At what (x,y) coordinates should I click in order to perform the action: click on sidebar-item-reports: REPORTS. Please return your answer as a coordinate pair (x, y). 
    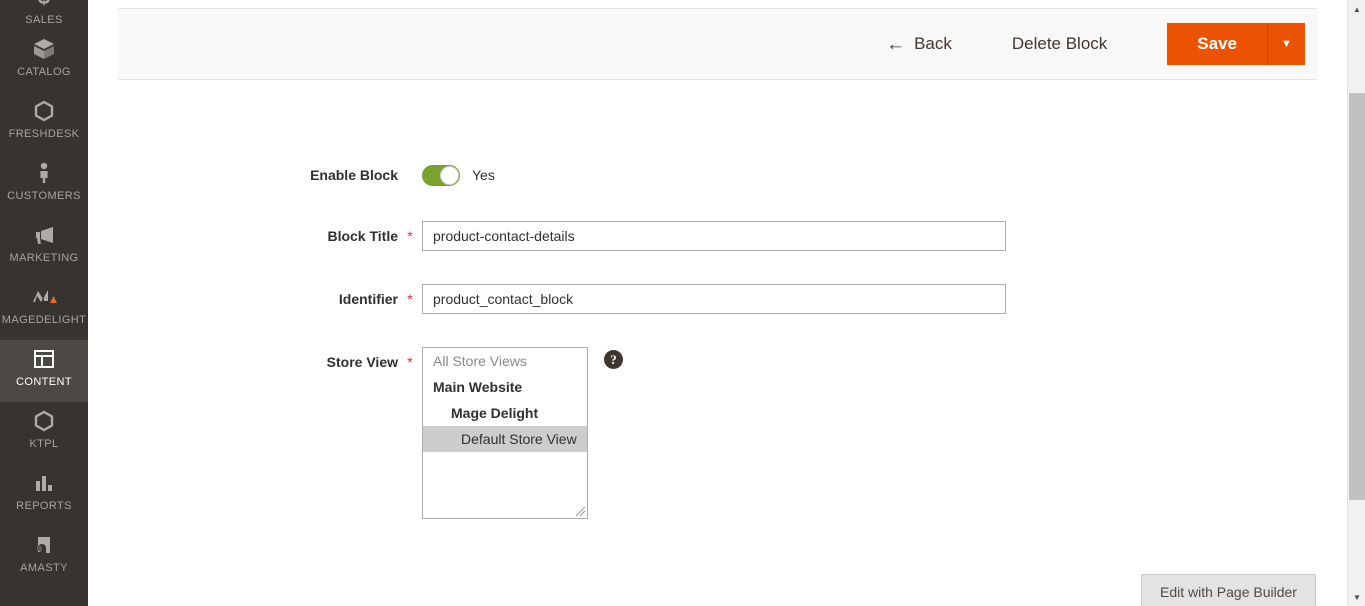
    Looking at the image, I should click on (44, 495).